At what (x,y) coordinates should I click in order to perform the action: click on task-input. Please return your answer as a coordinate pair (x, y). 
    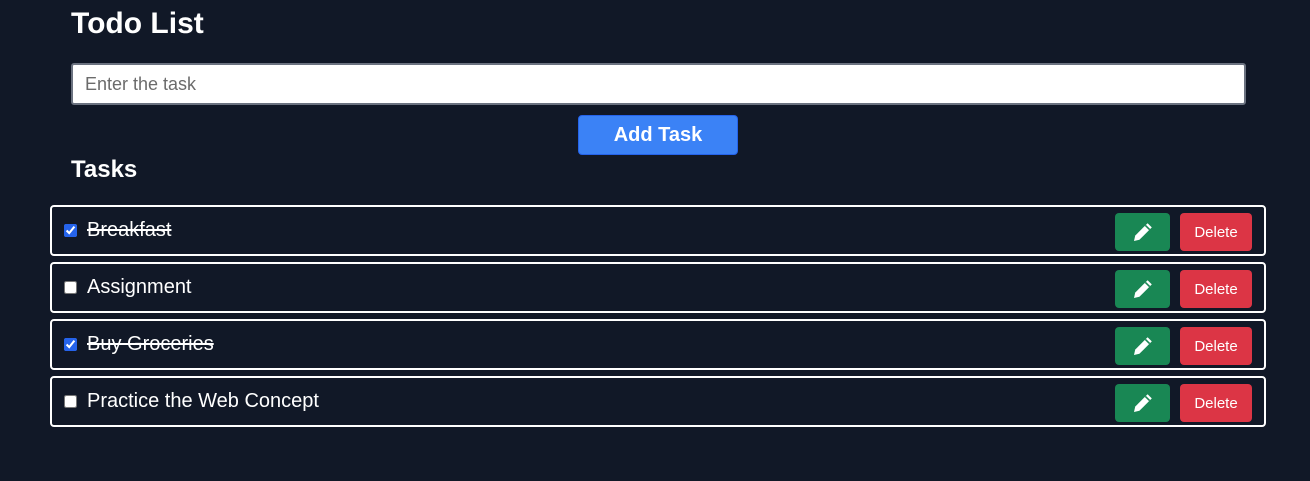
    Looking at the image, I should click on (658, 84).